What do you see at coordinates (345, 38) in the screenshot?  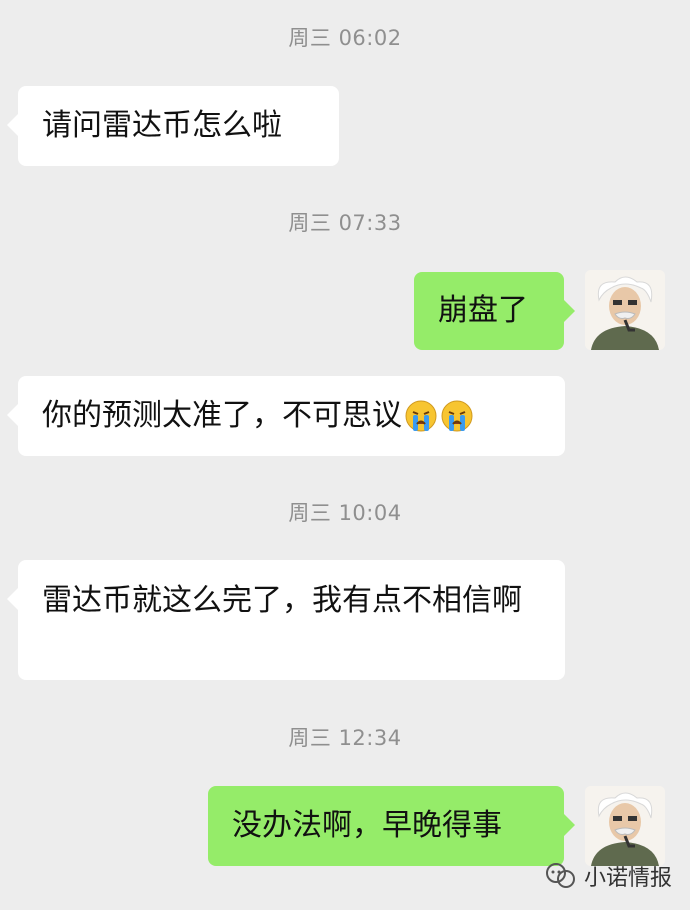 I see `timestamp: 周三 06:02` at bounding box center [345, 38].